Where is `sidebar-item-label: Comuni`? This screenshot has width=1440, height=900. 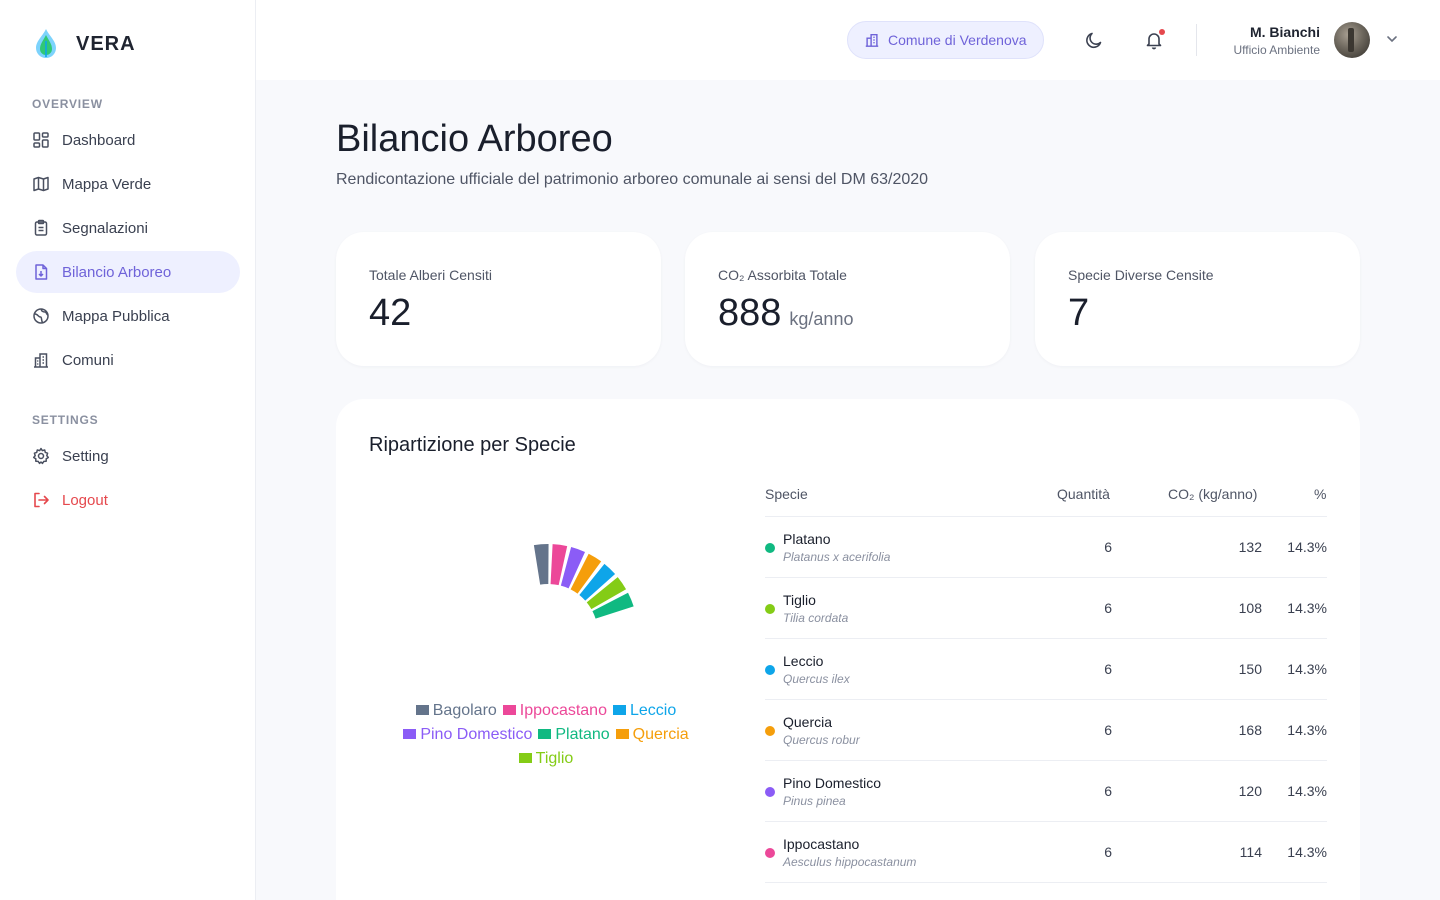
sidebar-item-label: Comuni is located at coordinates (88, 360).